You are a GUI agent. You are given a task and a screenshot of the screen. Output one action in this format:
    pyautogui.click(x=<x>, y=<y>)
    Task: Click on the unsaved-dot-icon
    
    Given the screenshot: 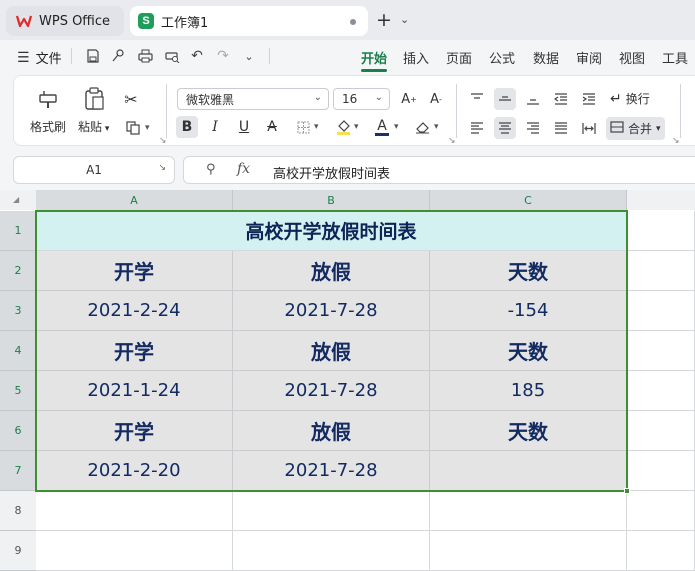 What is the action you would take?
    pyautogui.click(x=353, y=22)
    